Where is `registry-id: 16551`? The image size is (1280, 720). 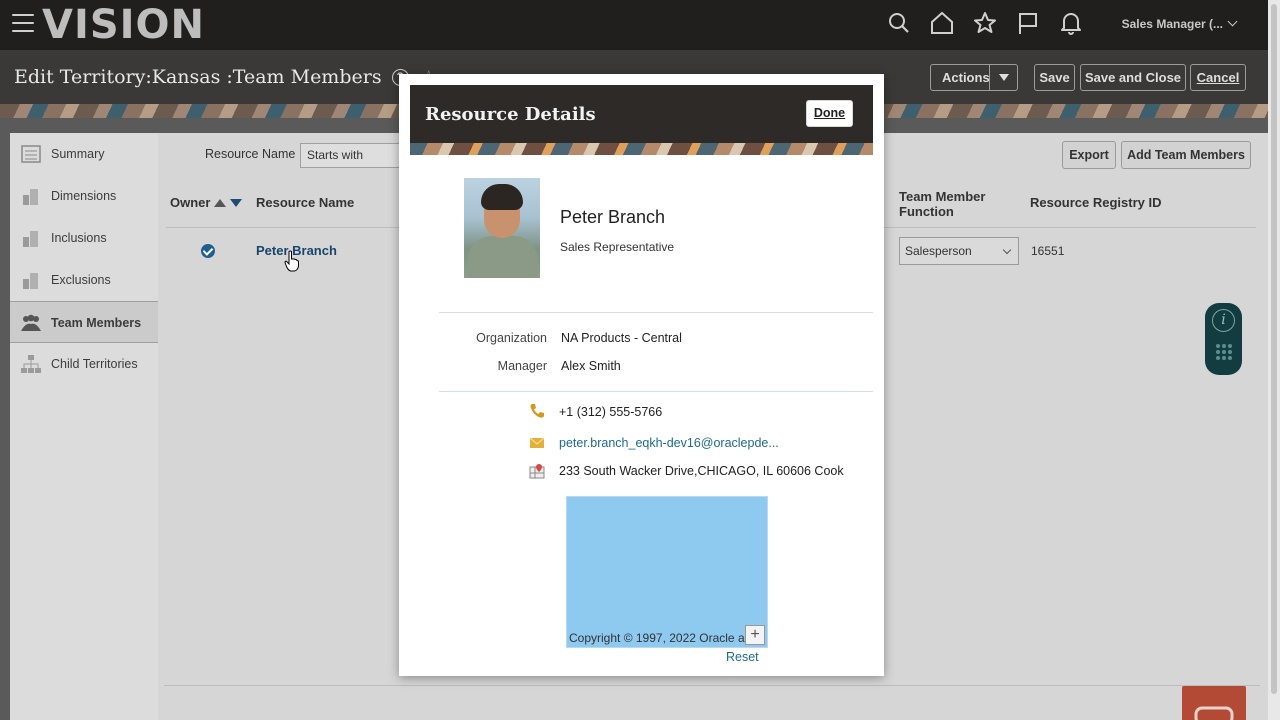
registry-id: 16551 is located at coordinates (1048, 251).